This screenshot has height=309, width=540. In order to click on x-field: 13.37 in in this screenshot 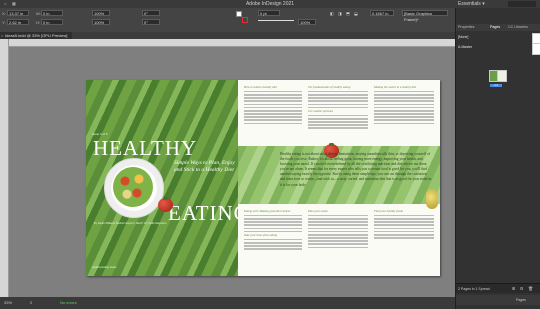, I will do `click(18, 13)`.